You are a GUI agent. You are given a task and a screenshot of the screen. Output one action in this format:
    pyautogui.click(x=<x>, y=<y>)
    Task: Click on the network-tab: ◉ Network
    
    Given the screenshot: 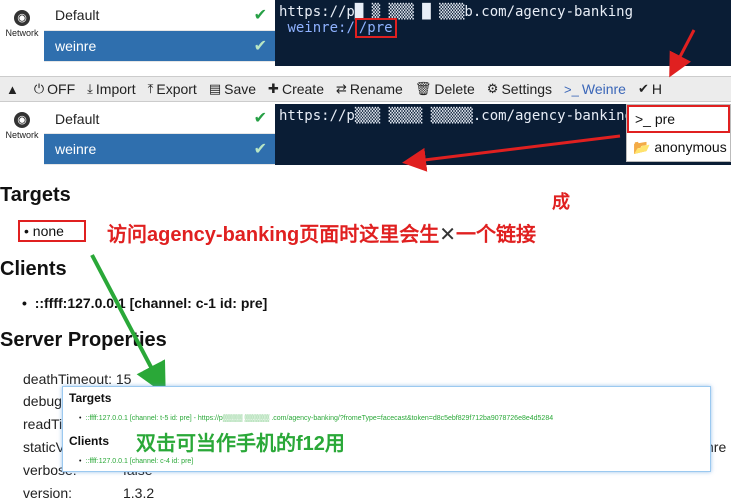 What is the action you would take?
    pyautogui.click(x=22, y=133)
    